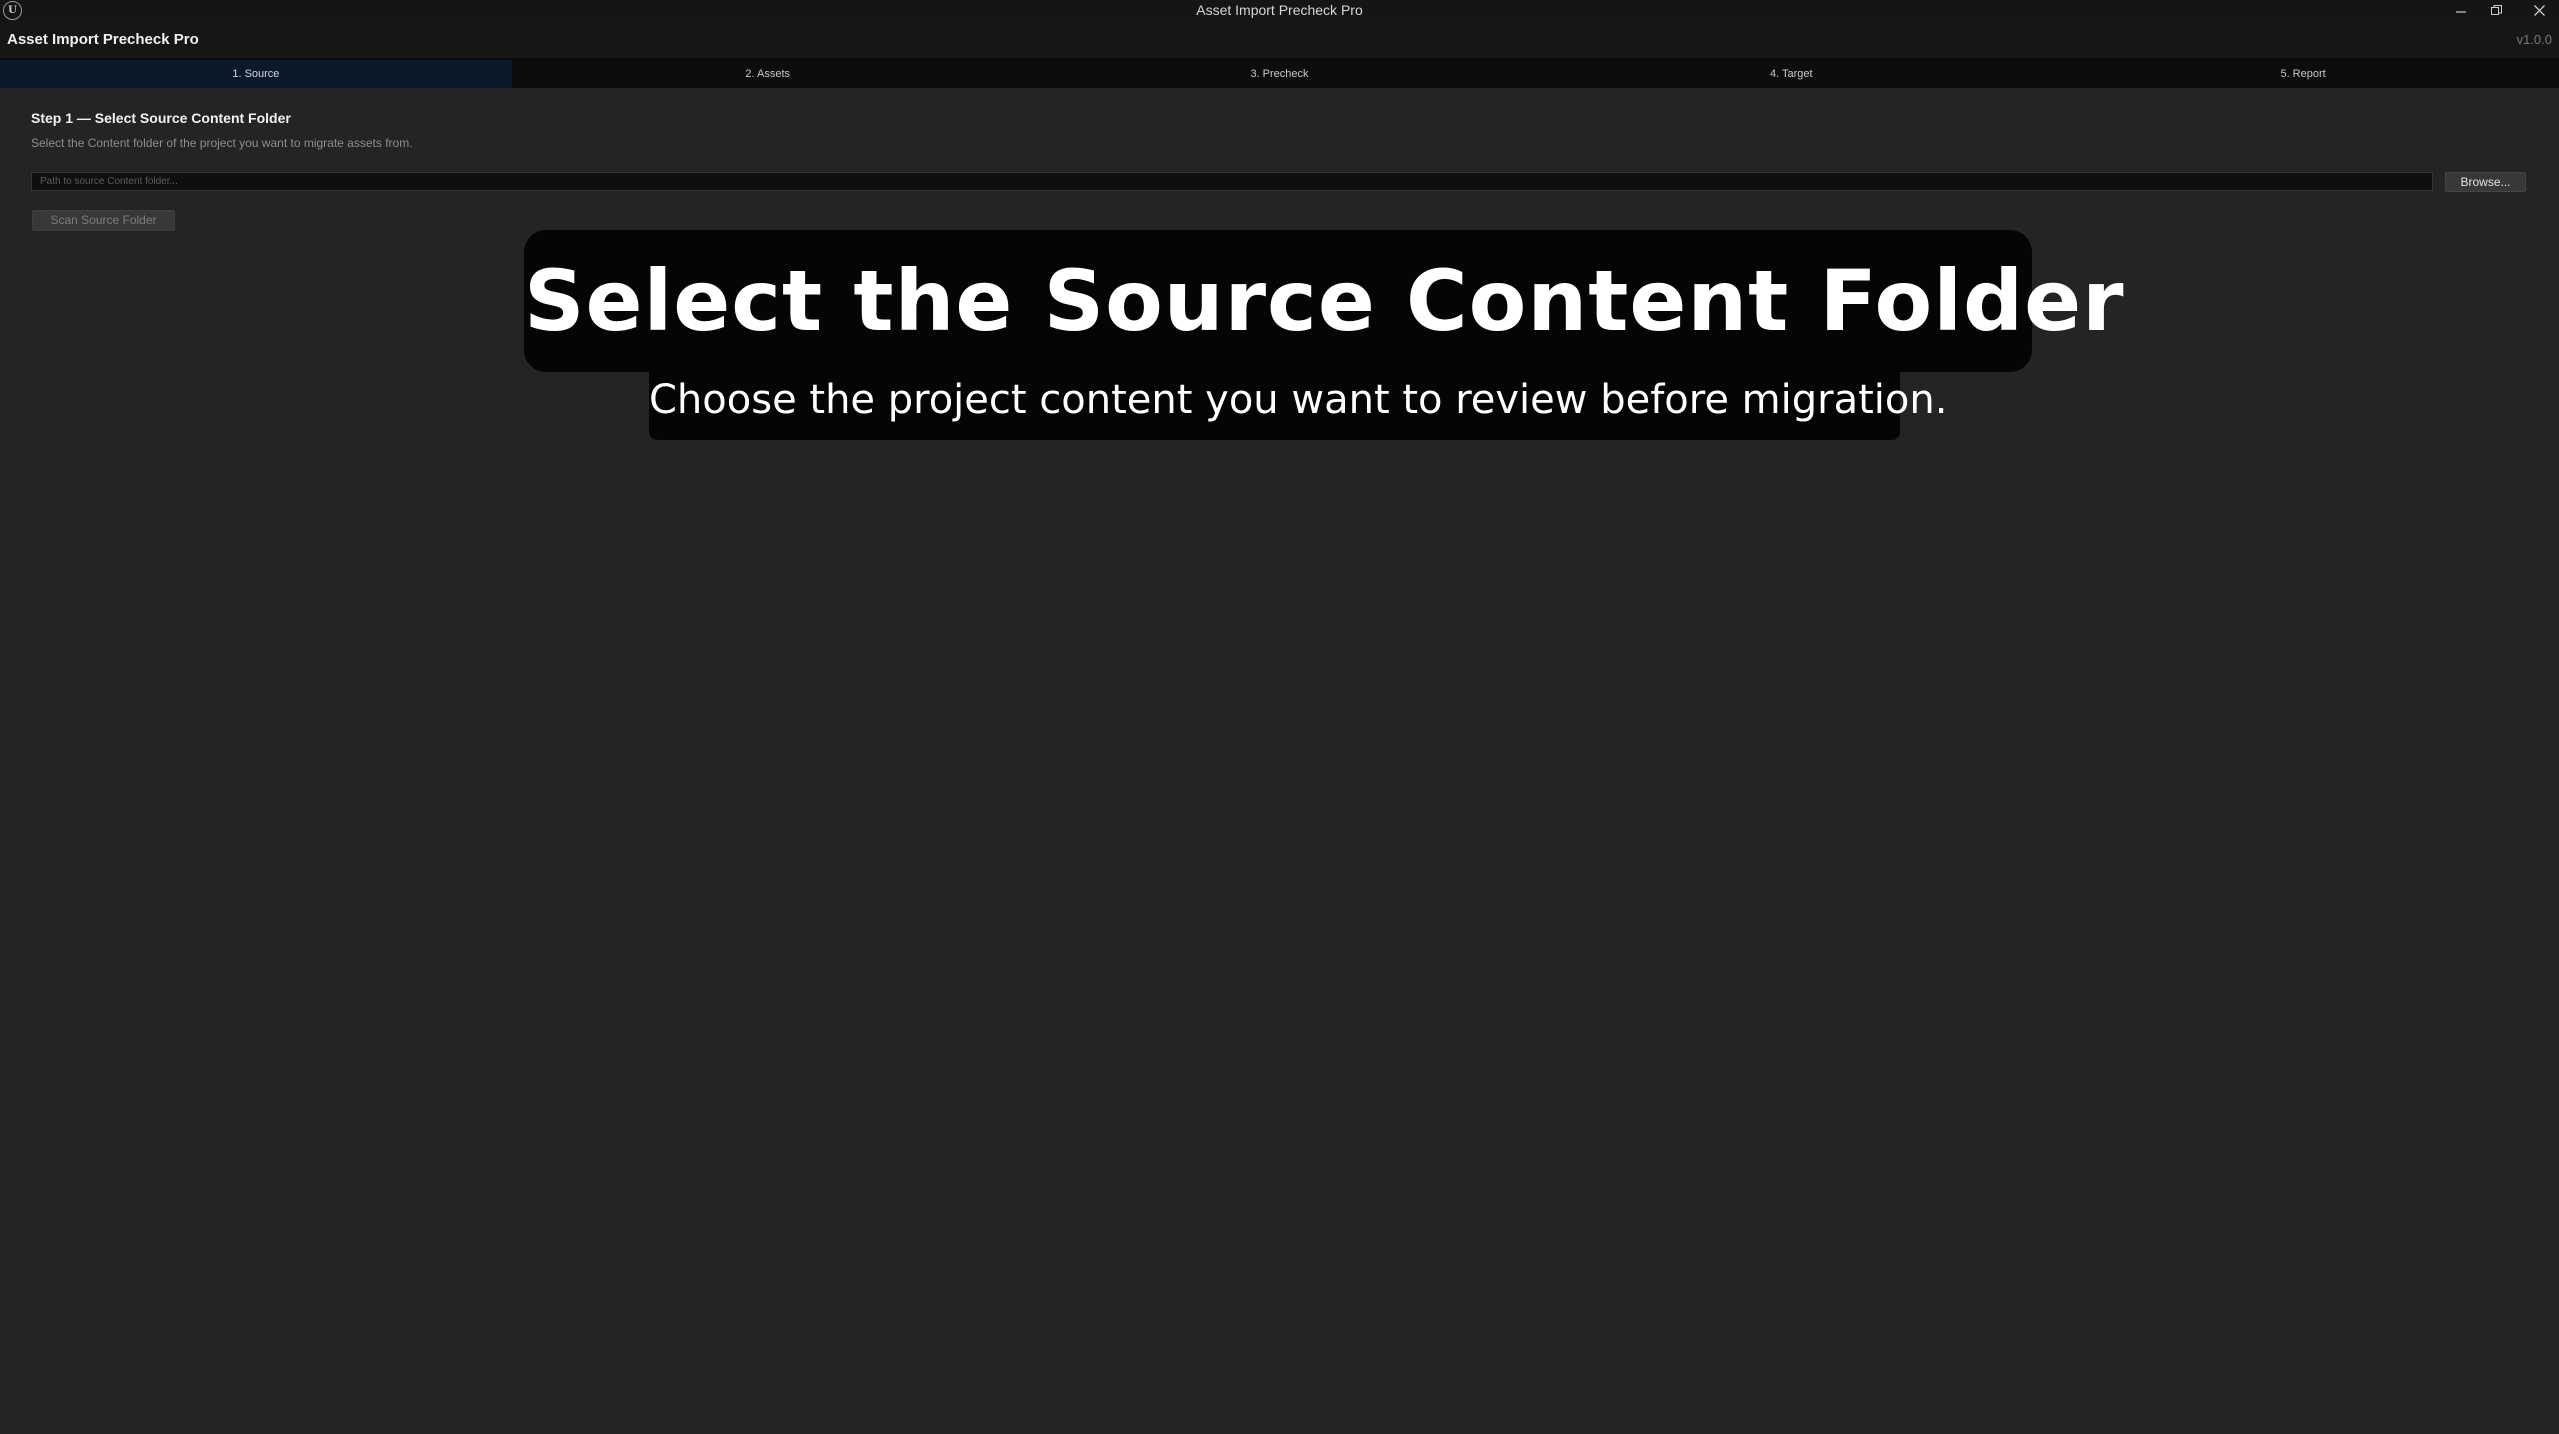 Image resolution: width=2559 pixels, height=1434 pixels. I want to click on step-heading: Step 1 — Select Source Content Folder, so click(161, 118).